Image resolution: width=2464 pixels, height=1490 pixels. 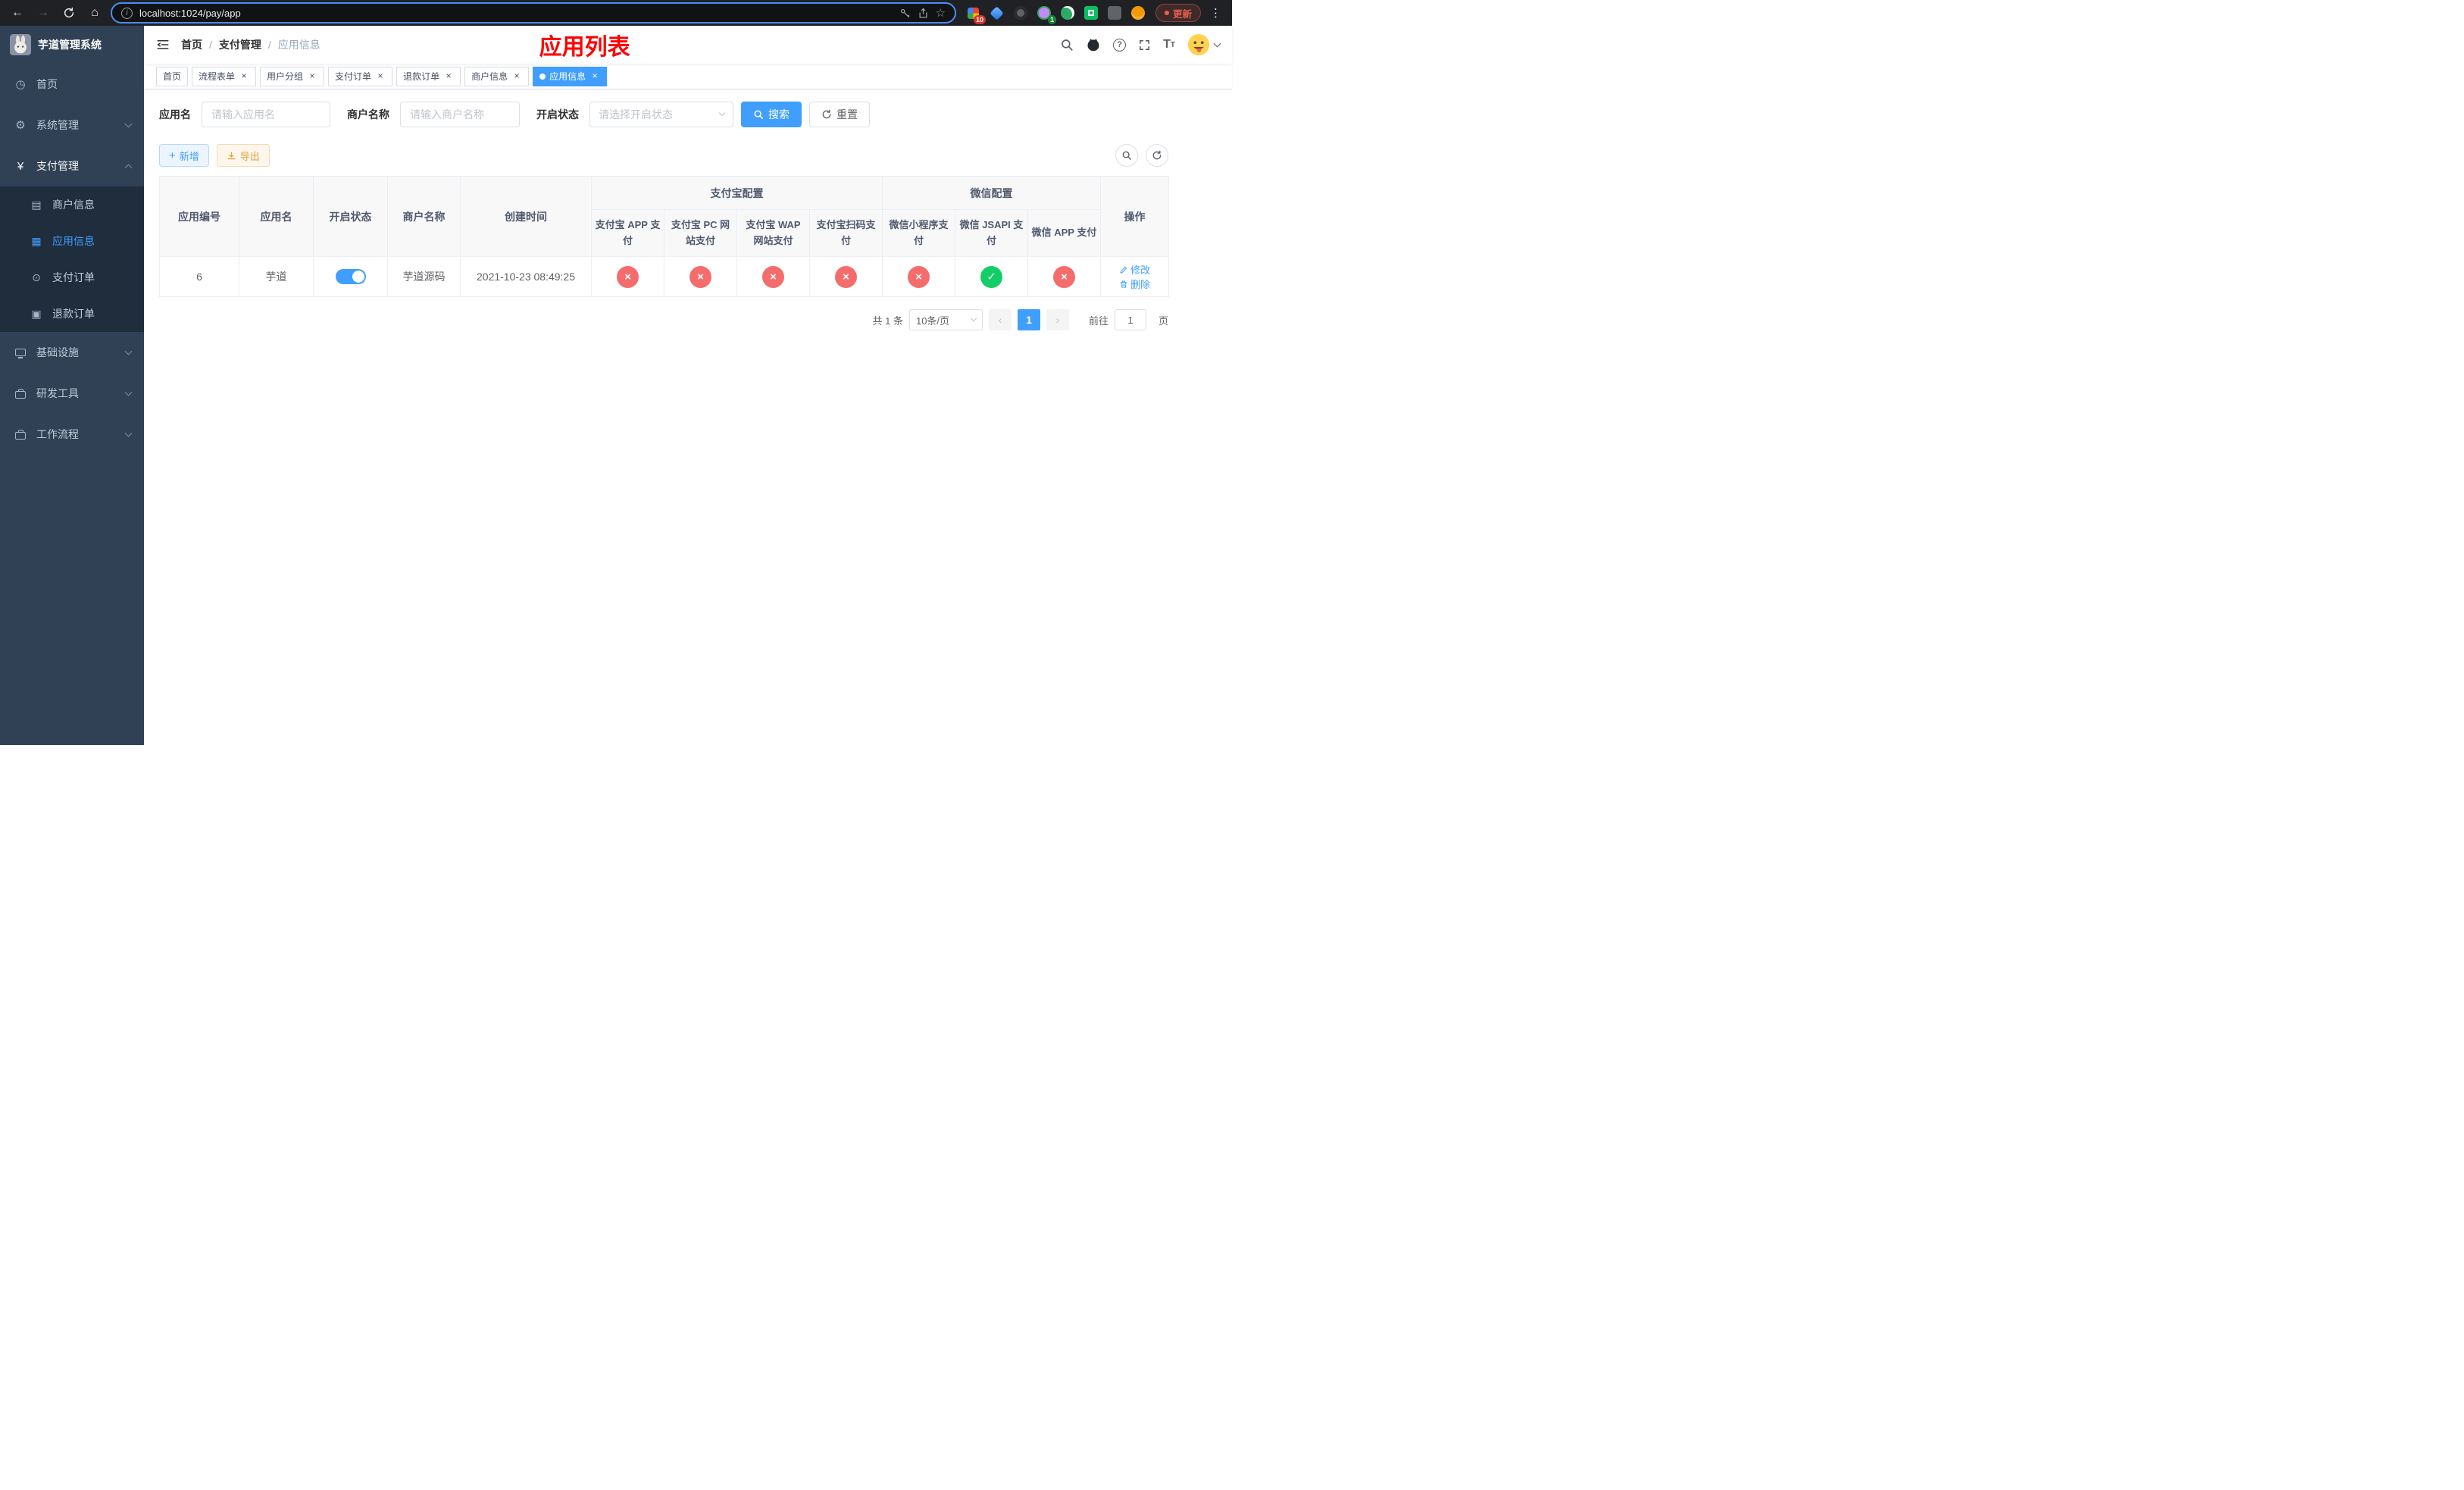 I want to click on tags-view-bar: 首页 流程表单 × 用户分组 × 支付订单 × 退款订单 × 商户信息 × 应用信息 ×, so click(x=688, y=76).